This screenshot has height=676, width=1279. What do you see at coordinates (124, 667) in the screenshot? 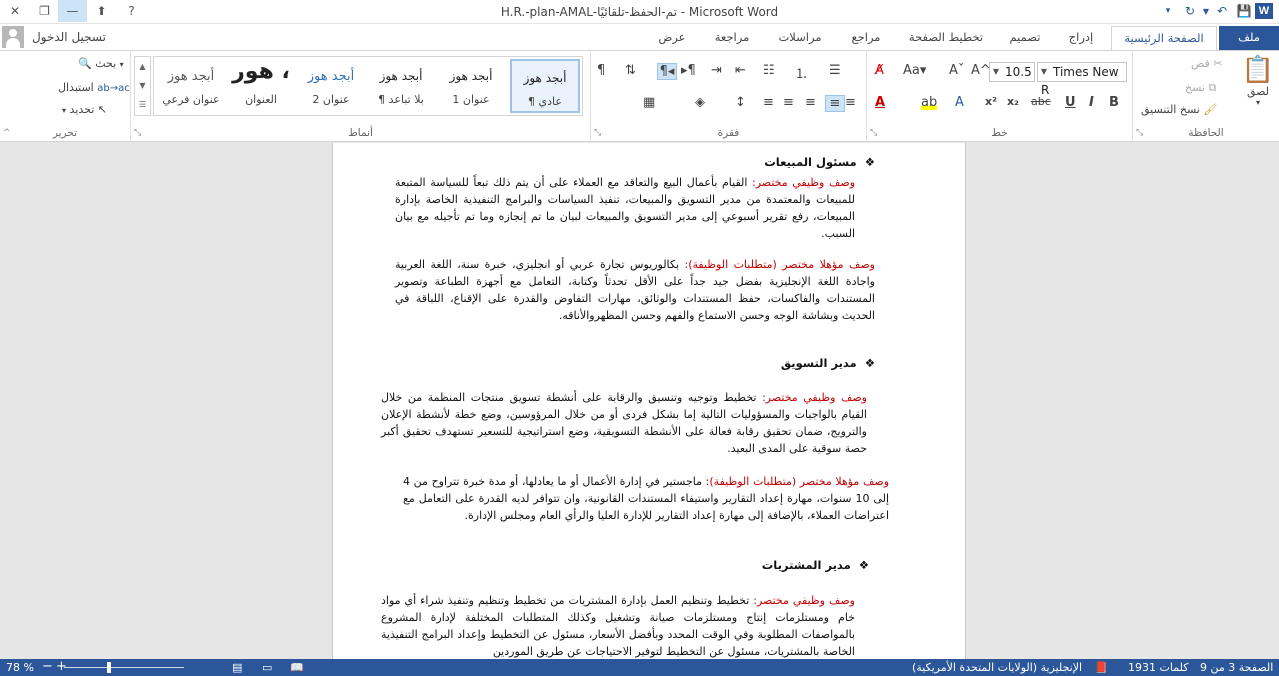
I see `zoom-slider` at bounding box center [124, 667].